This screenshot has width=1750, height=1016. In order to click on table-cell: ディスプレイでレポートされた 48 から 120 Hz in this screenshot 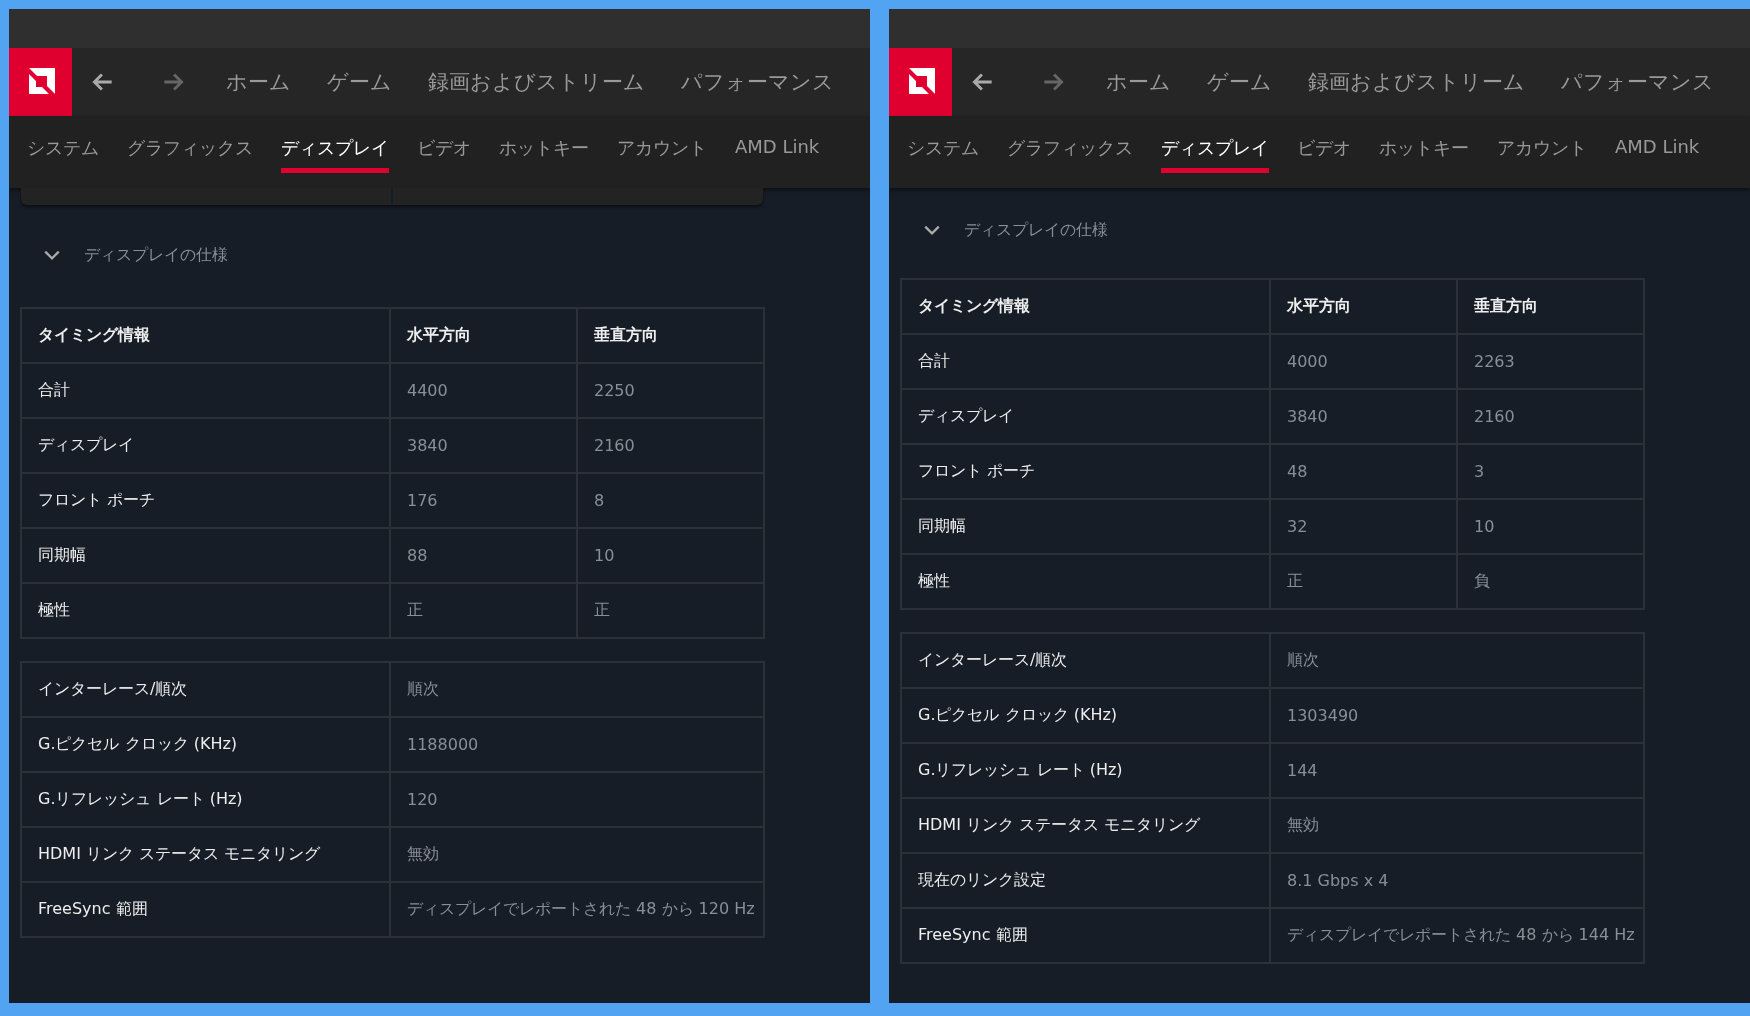, I will do `click(577, 909)`.